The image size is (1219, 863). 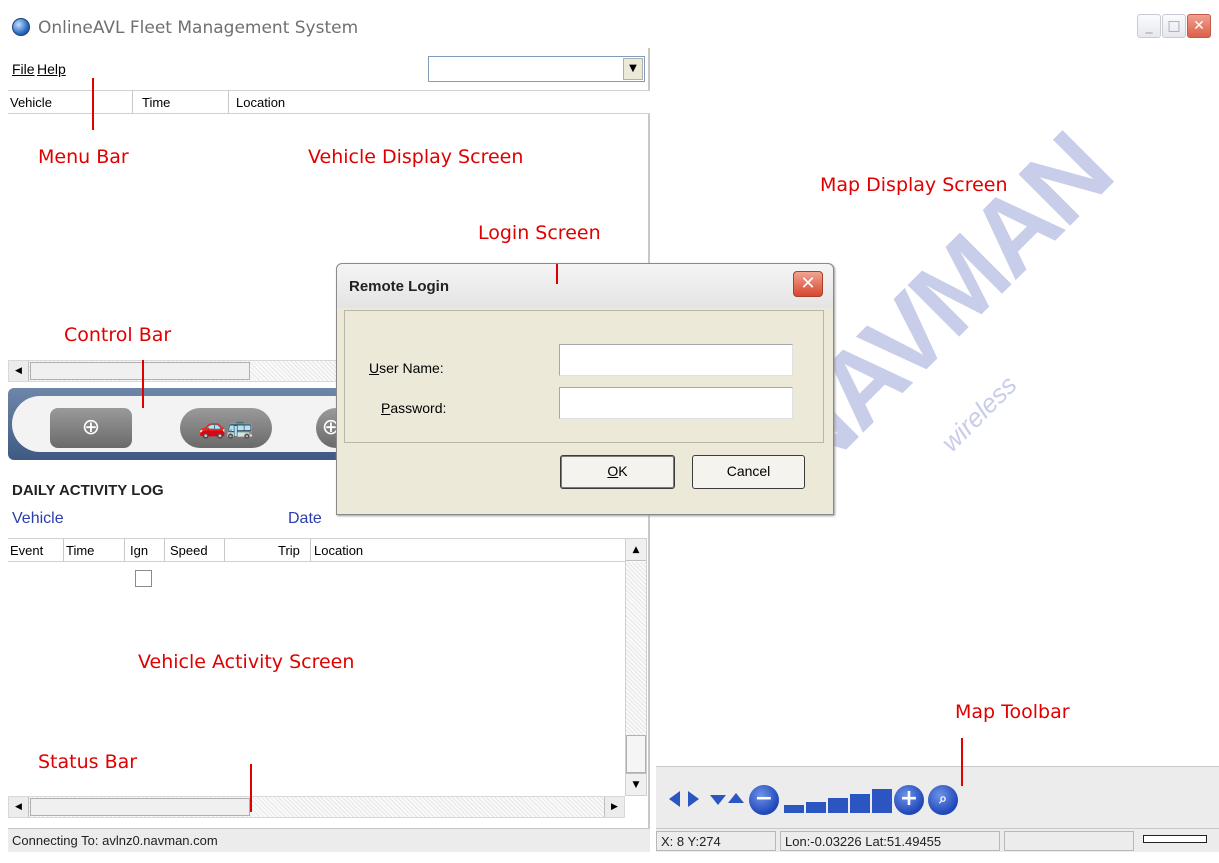 I want to click on find-icon: ⌕, so click(x=943, y=800).